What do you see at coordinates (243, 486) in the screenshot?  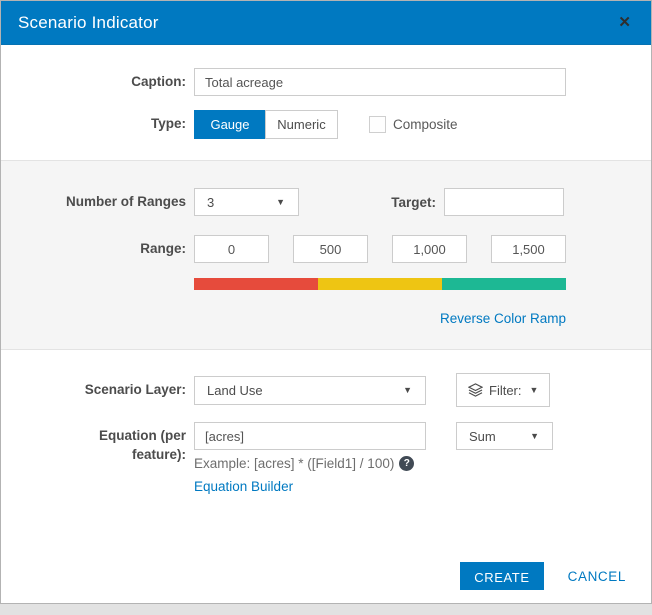 I see `equation-builder-link: Equation Builder` at bounding box center [243, 486].